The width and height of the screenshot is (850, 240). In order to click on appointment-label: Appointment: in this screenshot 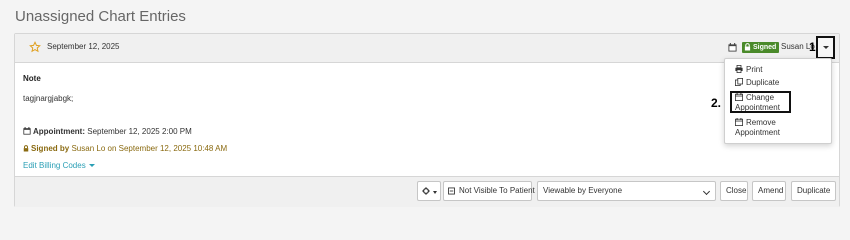, I will do `click(59, 131)`.